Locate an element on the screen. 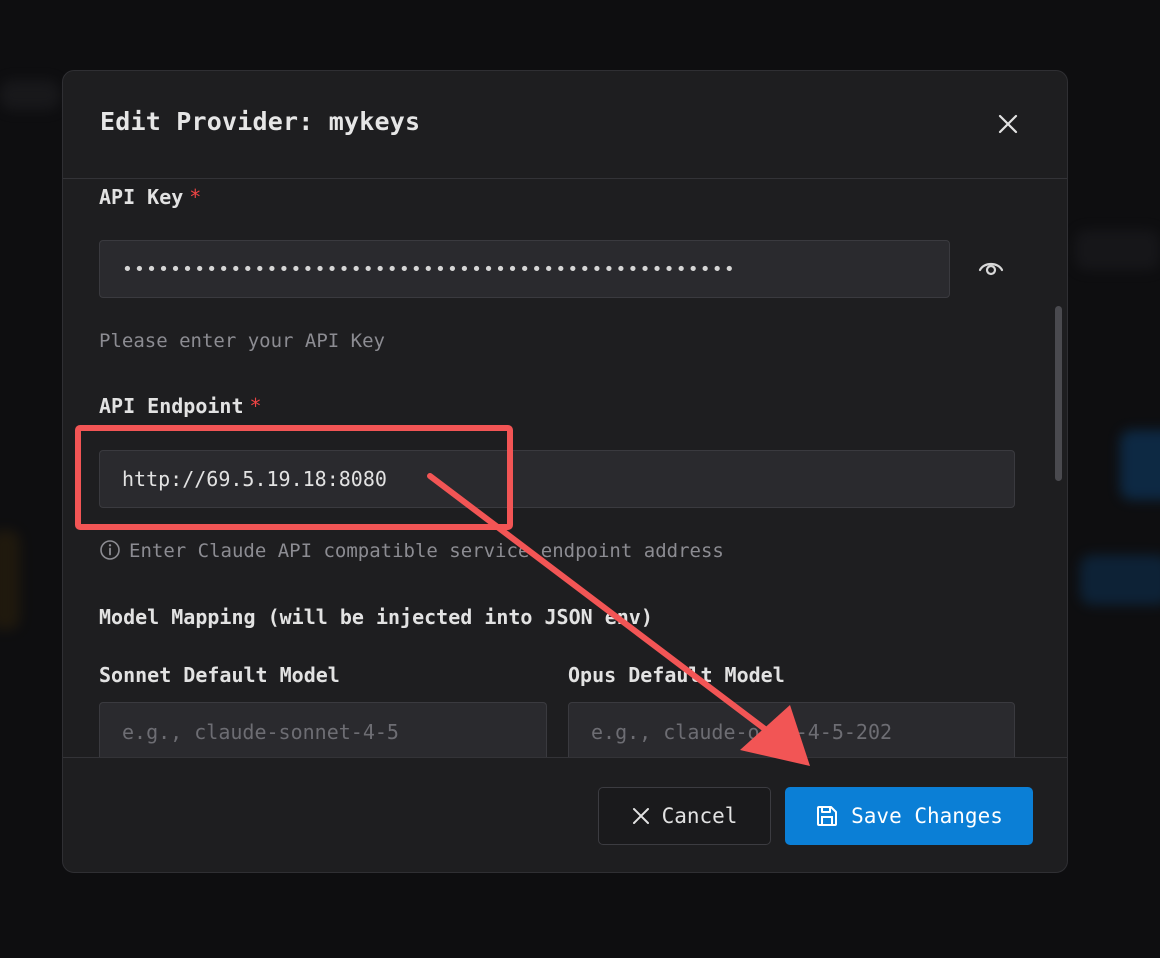 The height and width of the screenshot is (958, 1160). close-button is located at coordinates (1008, 124).